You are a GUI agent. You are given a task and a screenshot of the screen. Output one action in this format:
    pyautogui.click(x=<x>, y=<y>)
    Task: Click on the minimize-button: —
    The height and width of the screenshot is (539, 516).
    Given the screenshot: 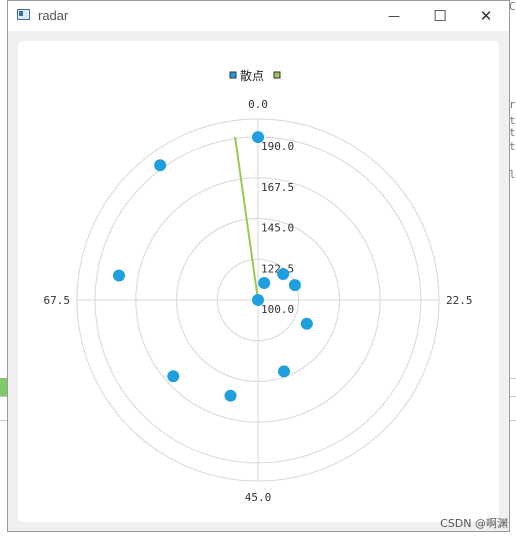 What is the action you would take?
    pyautogui.click(x=394, y=16)
    